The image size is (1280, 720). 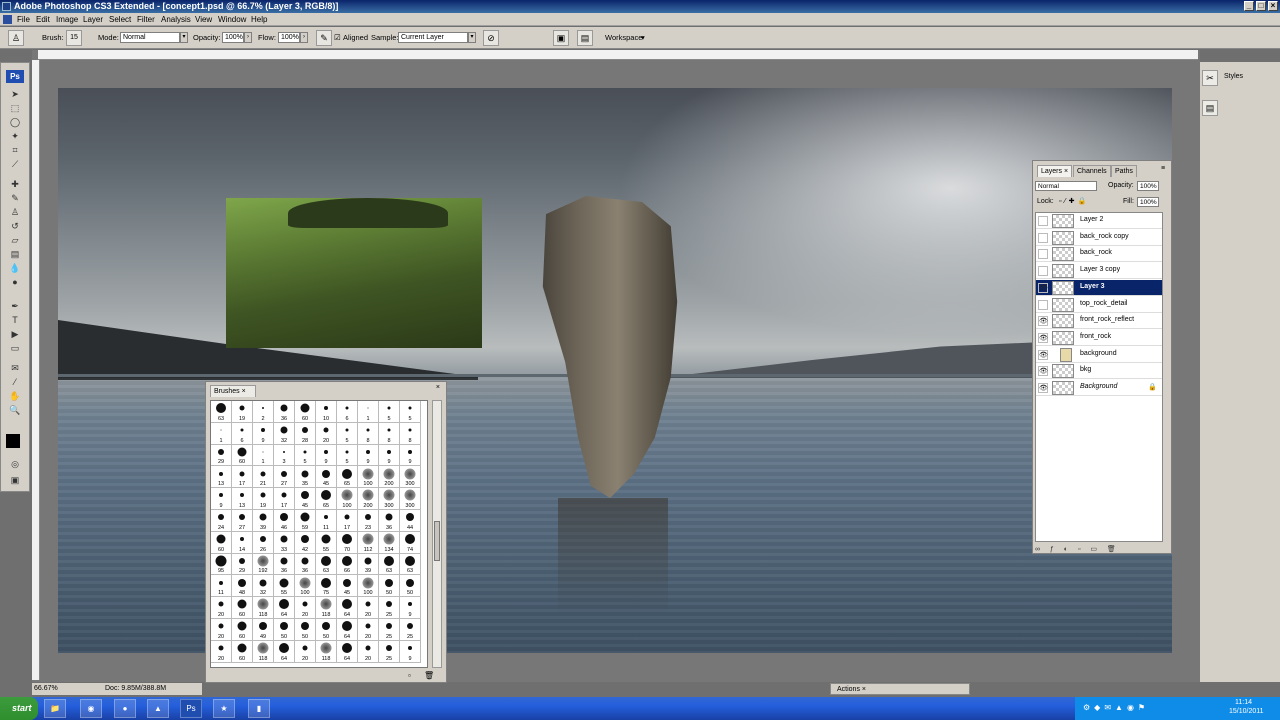 What do you see at coordinates (233, 391) in the screenshot?
I see `tab-brushes: Brushes ×` at bounding box center [233, 391].